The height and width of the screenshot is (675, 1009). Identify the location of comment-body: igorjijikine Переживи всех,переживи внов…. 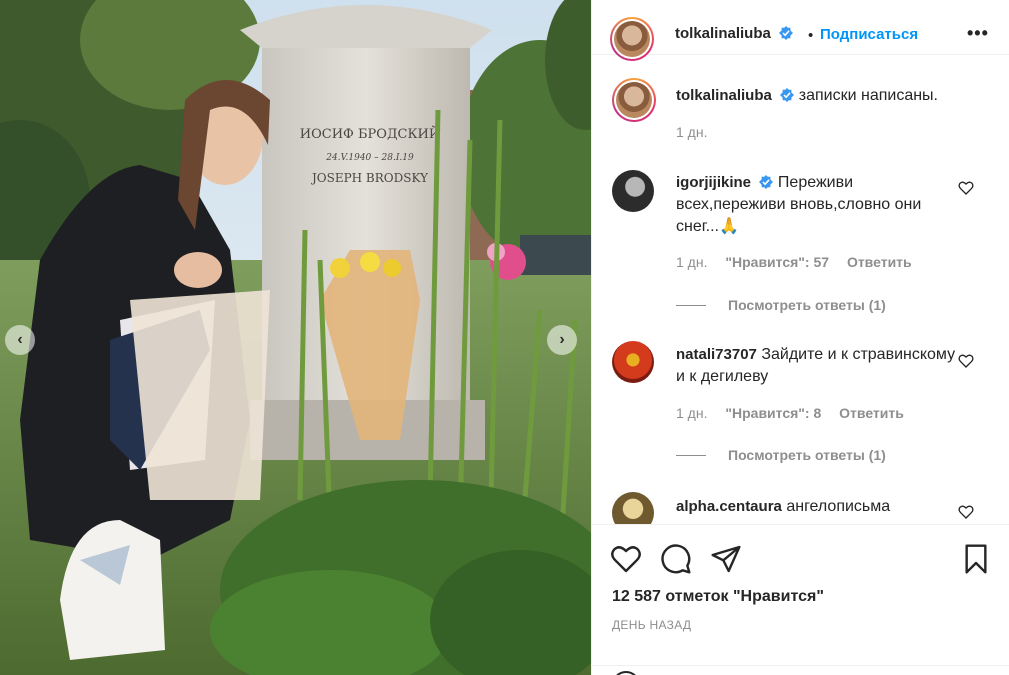
(816, 205).